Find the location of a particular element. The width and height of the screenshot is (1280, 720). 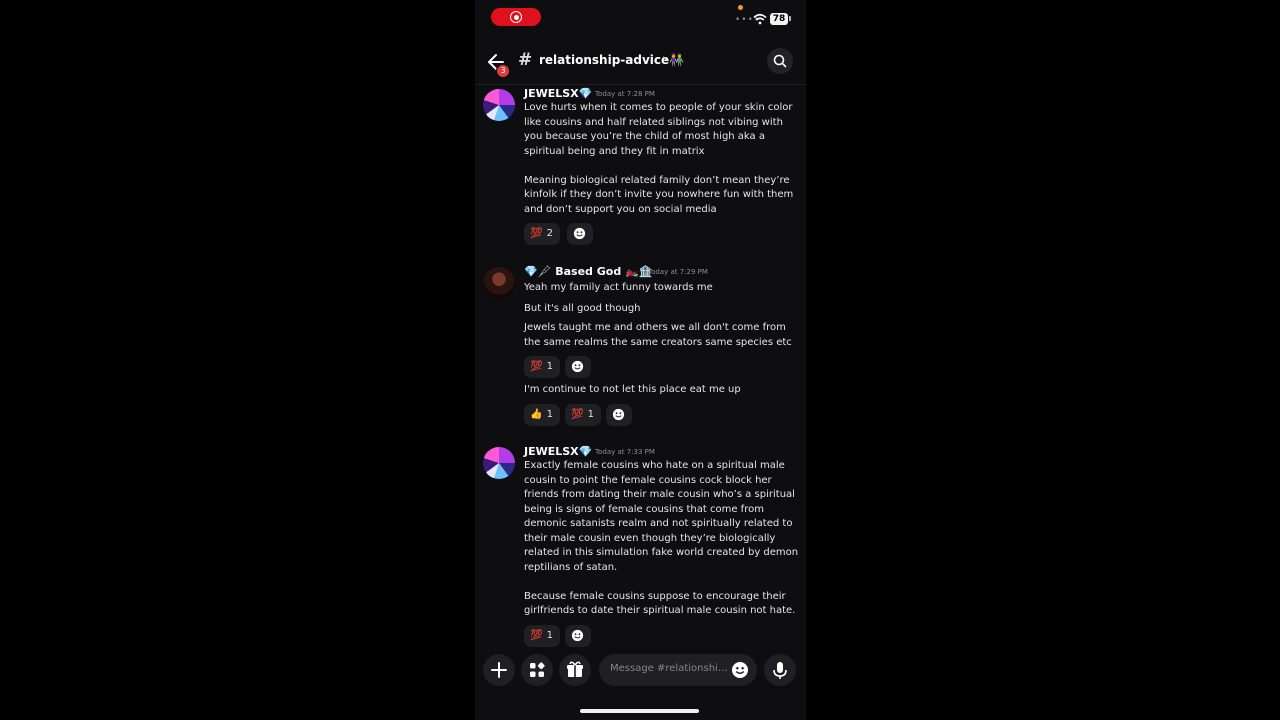

screen-record-indicator is located at coordinates (516, 17).